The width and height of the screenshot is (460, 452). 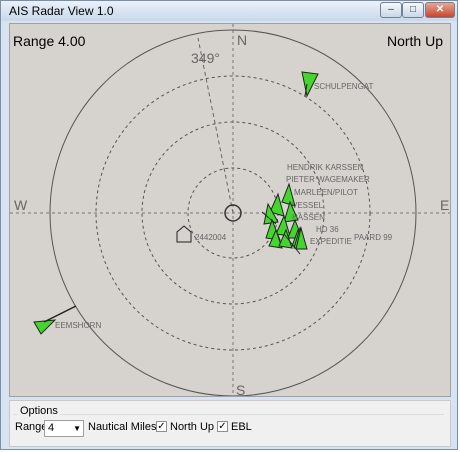 What do you see at coordinates (64, 428) in the screenshot?
I see `range-select: 4 ▼` at bounding box center [64, 428].